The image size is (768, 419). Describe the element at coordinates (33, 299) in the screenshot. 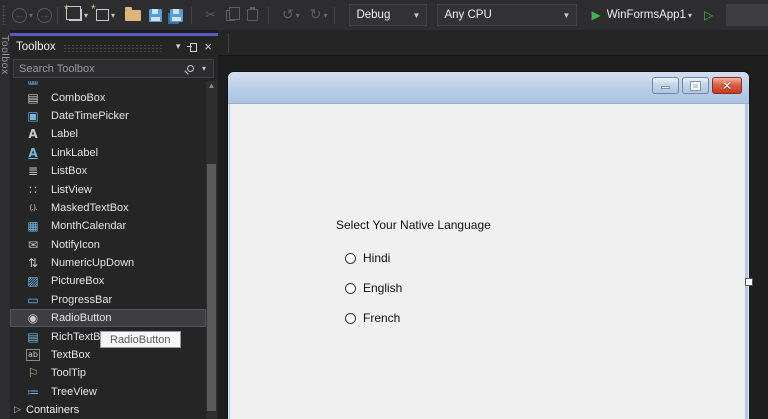

I see `toolbox-item-icon: ▭` at that location.